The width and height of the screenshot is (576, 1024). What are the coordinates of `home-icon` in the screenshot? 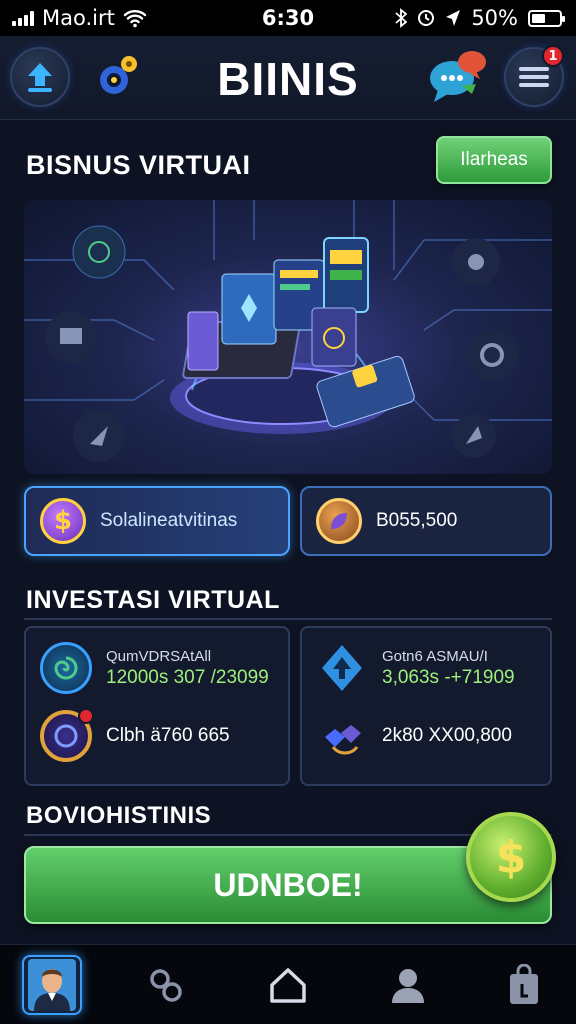 It's located at (288, 985).